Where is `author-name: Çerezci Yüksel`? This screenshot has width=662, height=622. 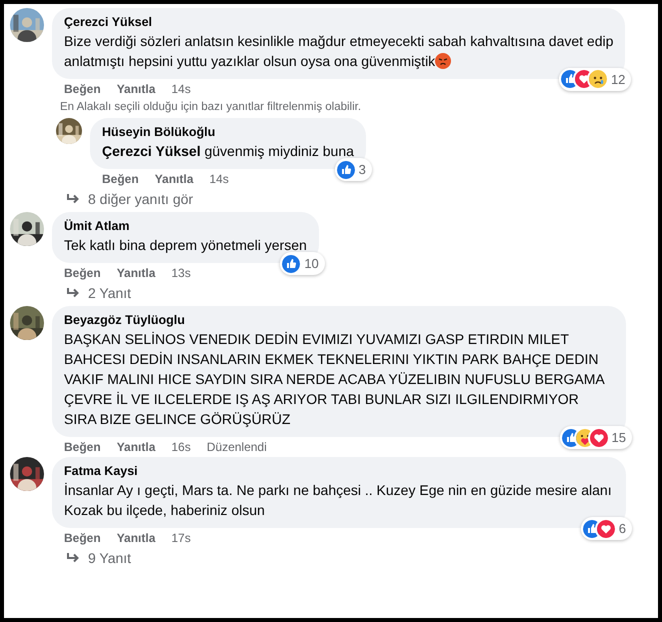 author-name: Çerezci Yüksel is located at coordinates (339, 22).